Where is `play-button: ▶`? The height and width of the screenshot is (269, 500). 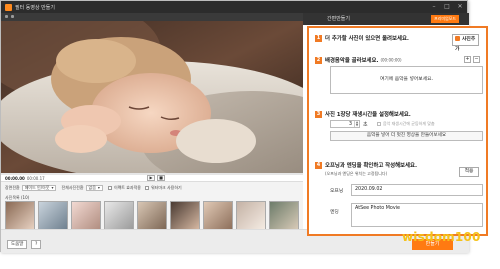 play-button: ▶ is located at coordinates (151, 178).